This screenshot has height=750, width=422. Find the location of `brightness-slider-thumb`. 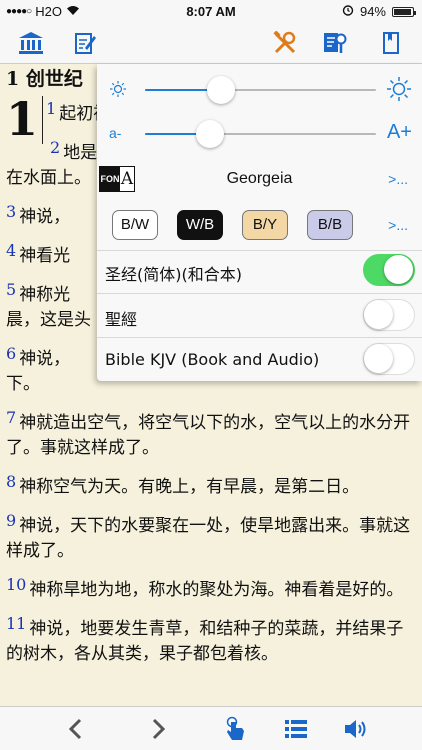

brightness-slider-thumb is located at coordinates (221, 90).